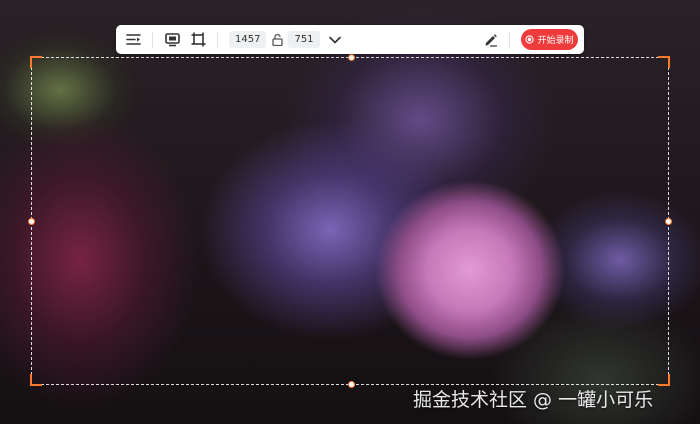 Image resolution: width=700 pixels, height=424 pixels. Describe the element at coordinates (31, 221) in the screenshot. I see `resize-handle-left` at that location.